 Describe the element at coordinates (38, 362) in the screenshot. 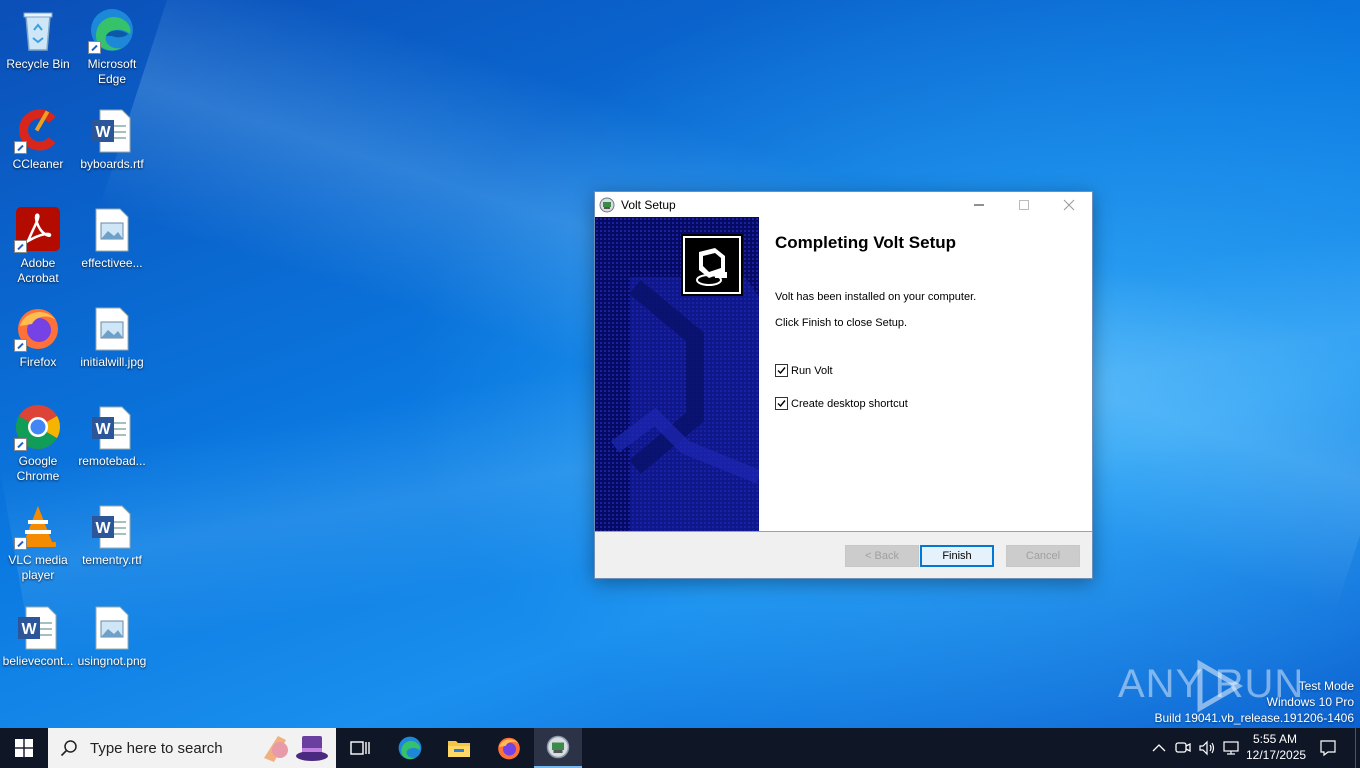

I see `desktop-icon-label: Firefox` at that location.